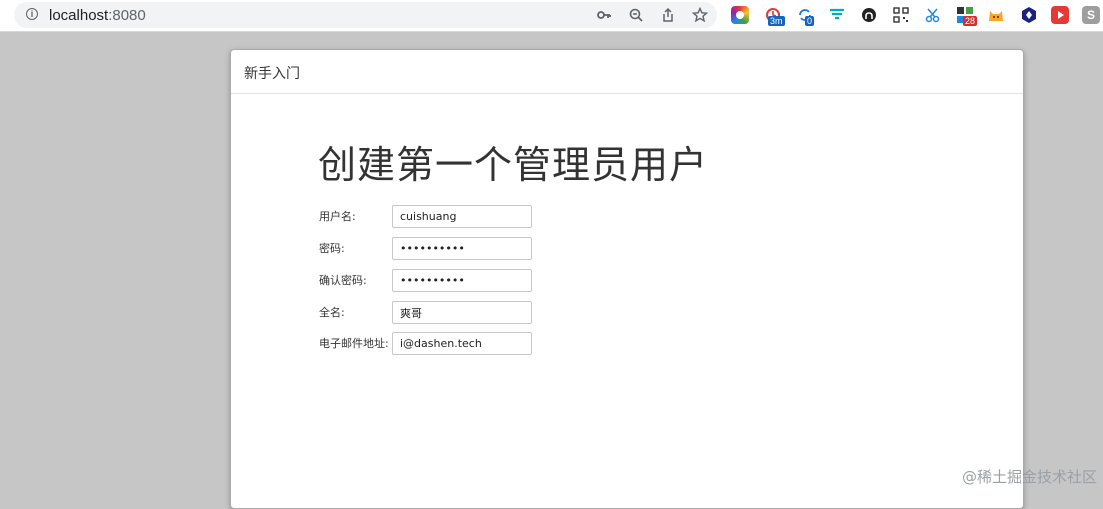 The width and height of the screenshot is (1103, 509). I want to click on color-picker-extension-icon, so click(740, 15).